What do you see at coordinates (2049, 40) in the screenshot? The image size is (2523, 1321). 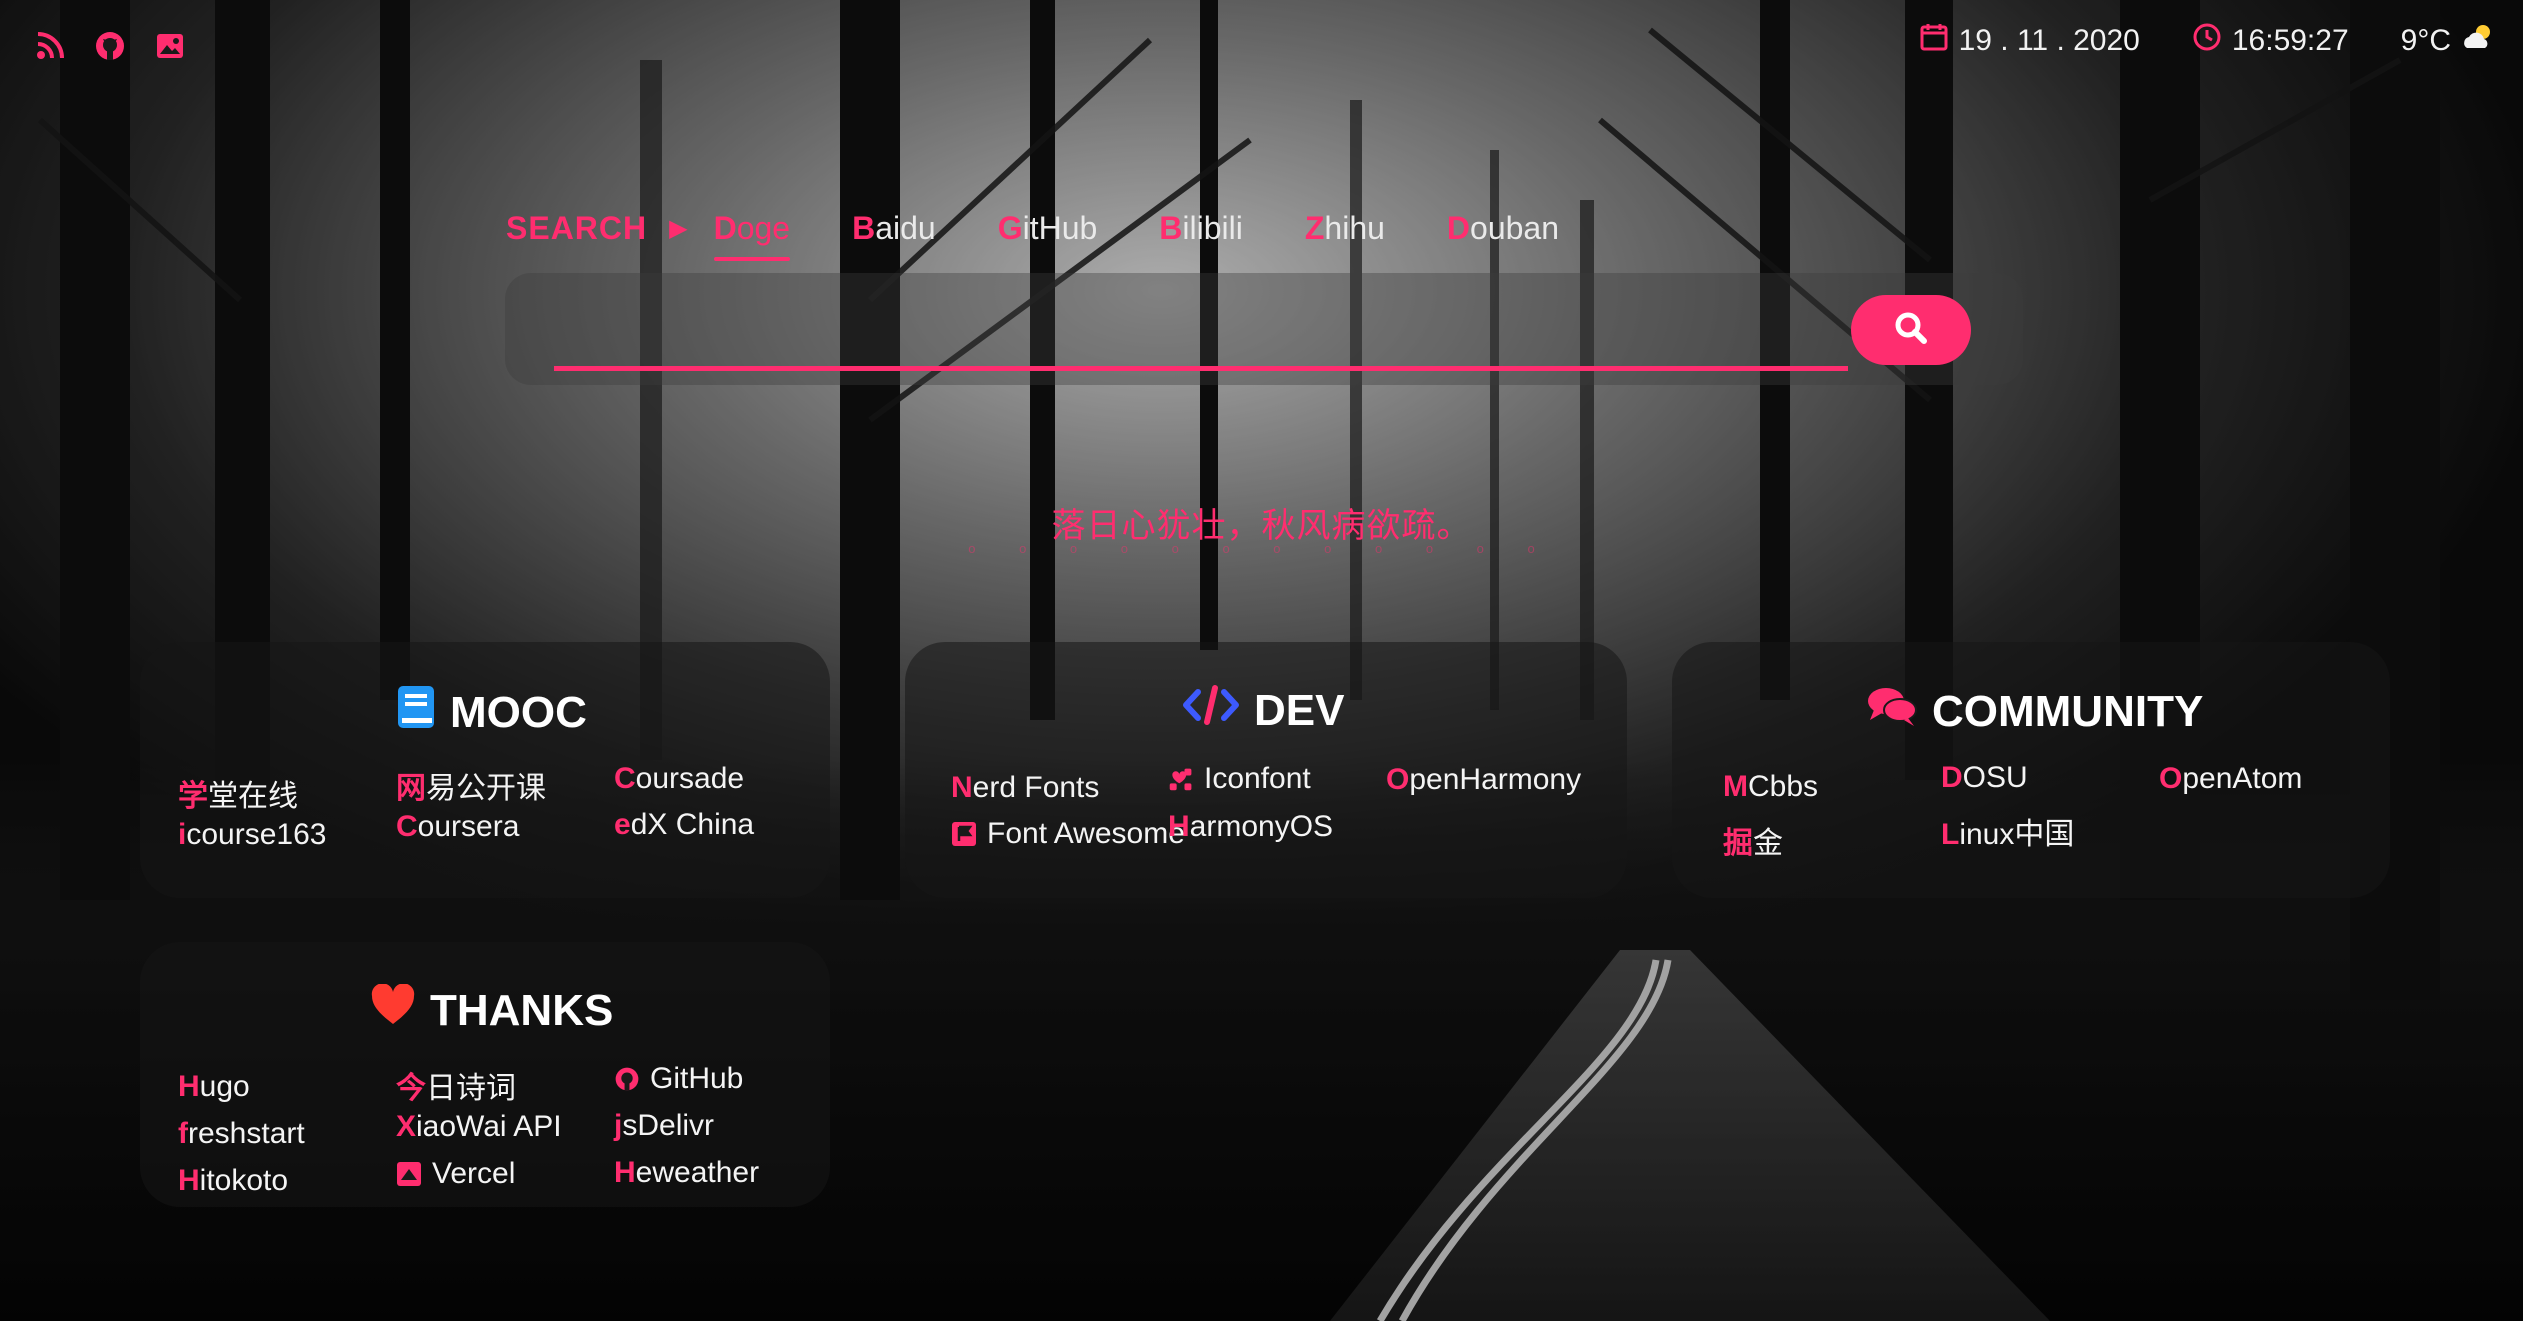 I see `date-text: 19 . 11 . 2020` at bounding box center [2049, 40].